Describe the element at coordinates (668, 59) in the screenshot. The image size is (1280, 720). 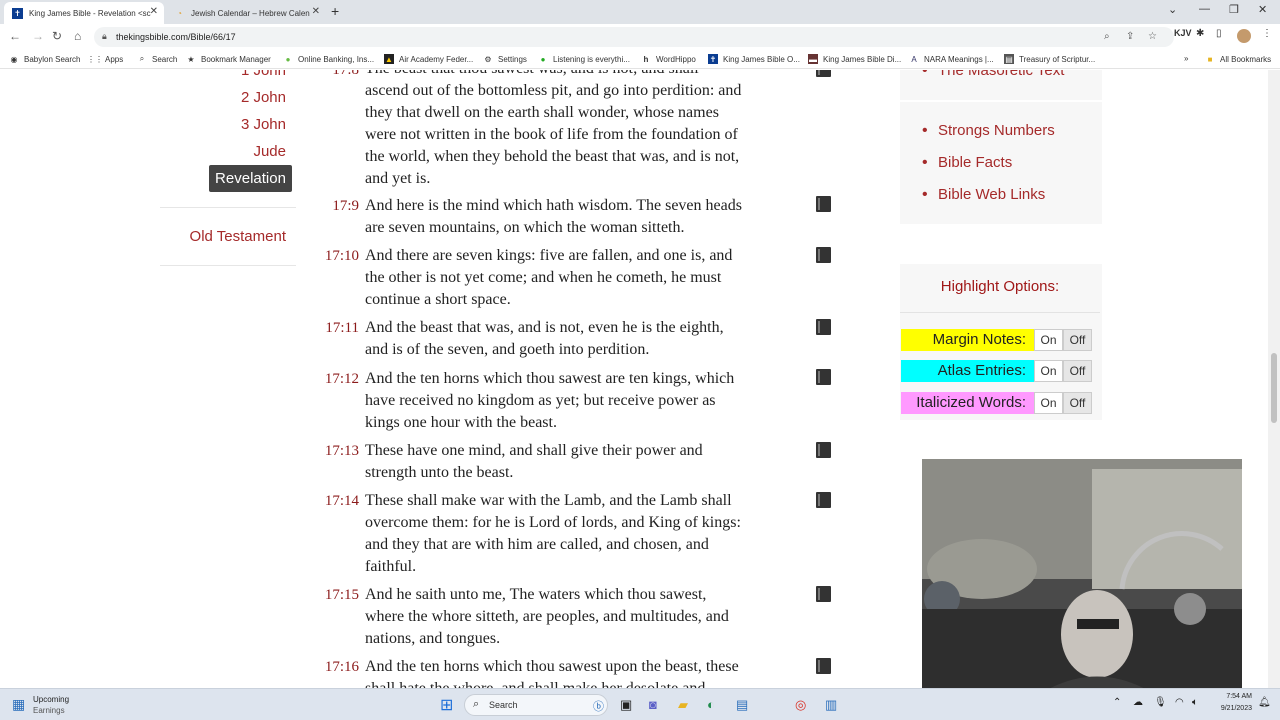
I see `bookmark-wordhippo: h WordHippo` at that location.